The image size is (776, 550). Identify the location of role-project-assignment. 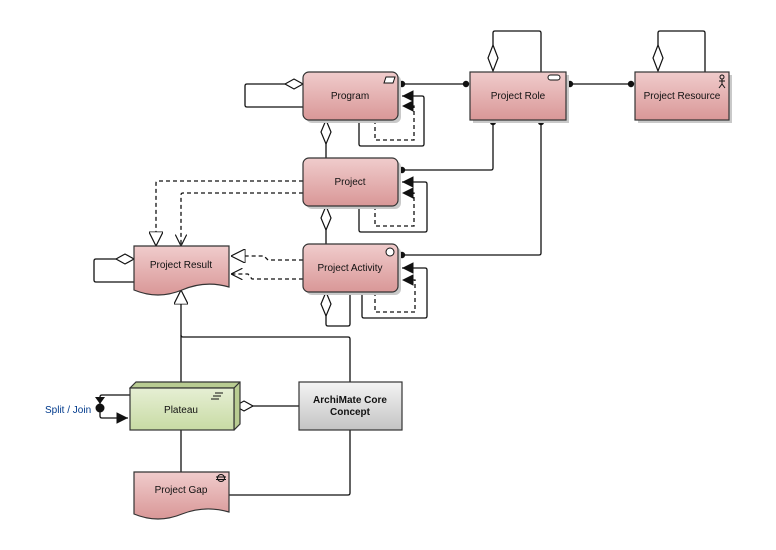
(448, 145).